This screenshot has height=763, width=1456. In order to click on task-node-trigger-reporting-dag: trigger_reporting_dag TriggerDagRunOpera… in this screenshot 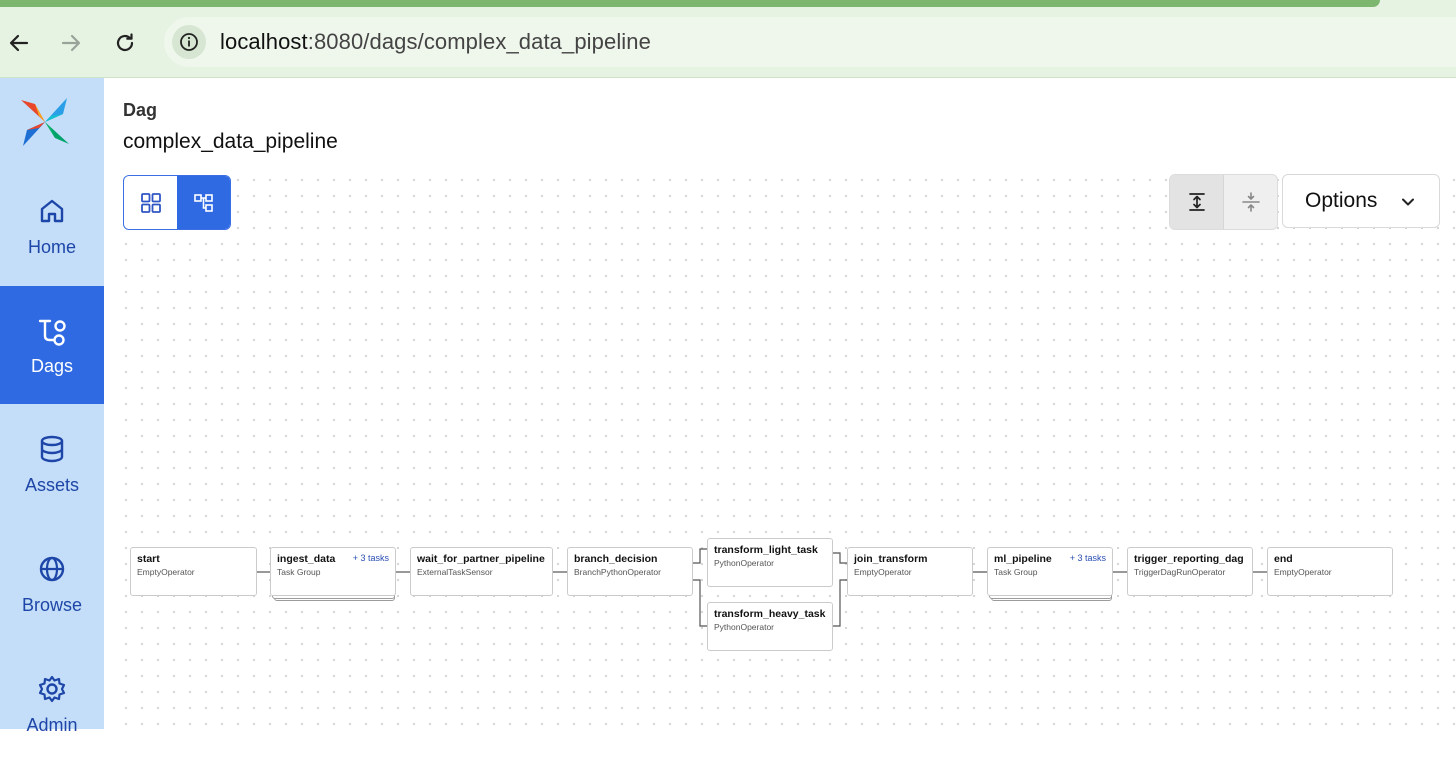, I will do `click(1190, 571)`.